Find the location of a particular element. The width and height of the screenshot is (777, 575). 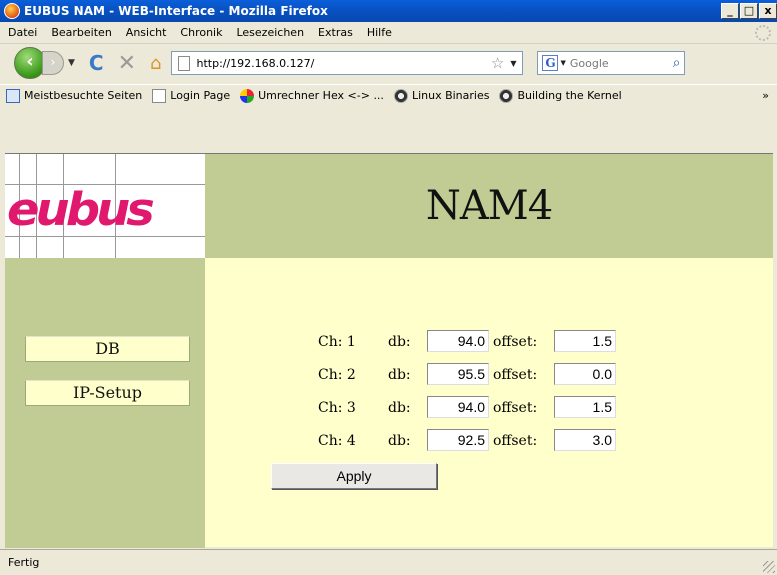

bookmark-linux-binaries: Linux Binaries is located at coordinates (441, 95).